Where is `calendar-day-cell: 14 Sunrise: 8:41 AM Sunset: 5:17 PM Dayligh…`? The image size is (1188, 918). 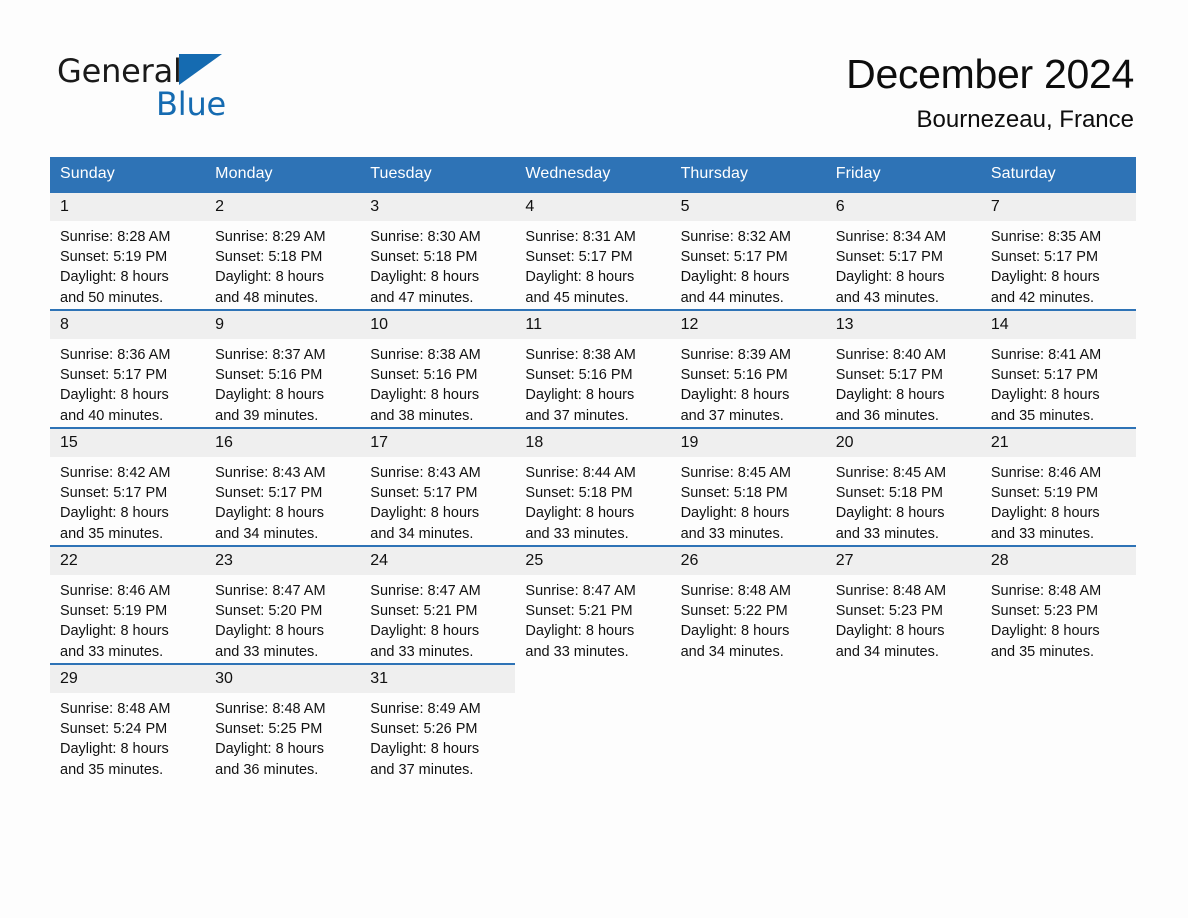
calendar-day-cell: 14 Sunrise: 8:41 AM Sunset: 5:17 PM Dayligh… is located at coordinates (1058, 368).